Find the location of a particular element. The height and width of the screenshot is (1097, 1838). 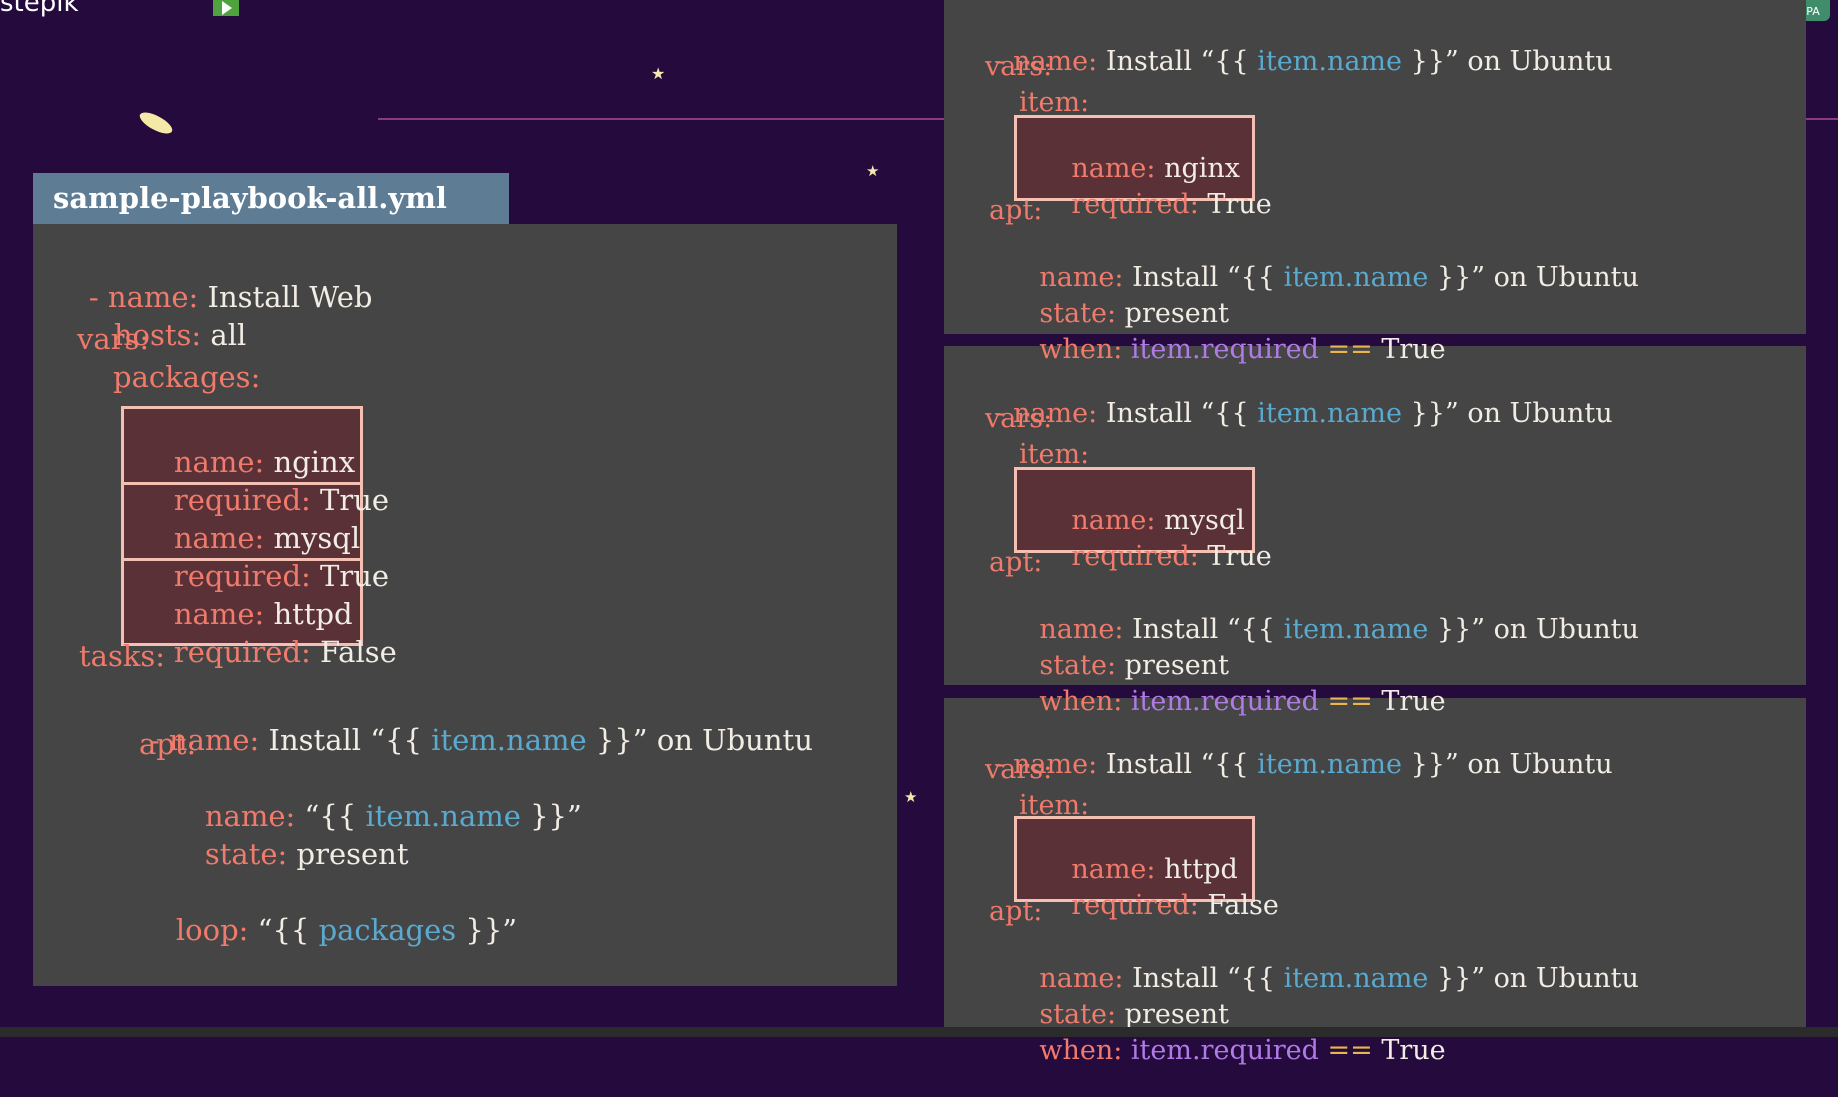

loop-suffix: }}” is located at coordinates (491, 930).